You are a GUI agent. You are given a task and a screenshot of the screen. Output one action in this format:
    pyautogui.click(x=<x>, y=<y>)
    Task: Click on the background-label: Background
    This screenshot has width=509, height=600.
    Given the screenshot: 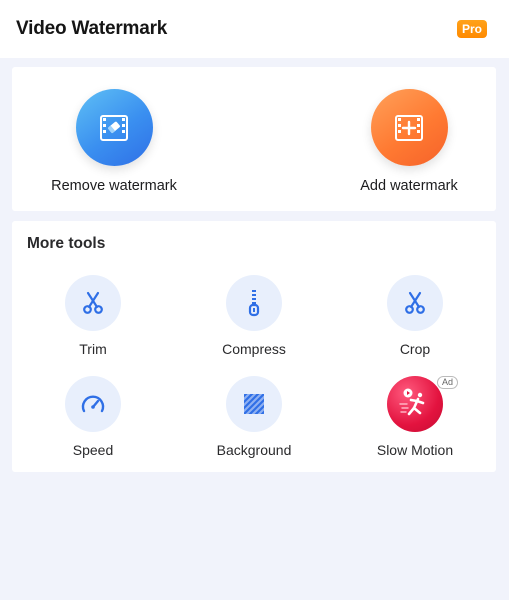 What is the action you would take?
    pyautogui.click(x=254, y=450)
    